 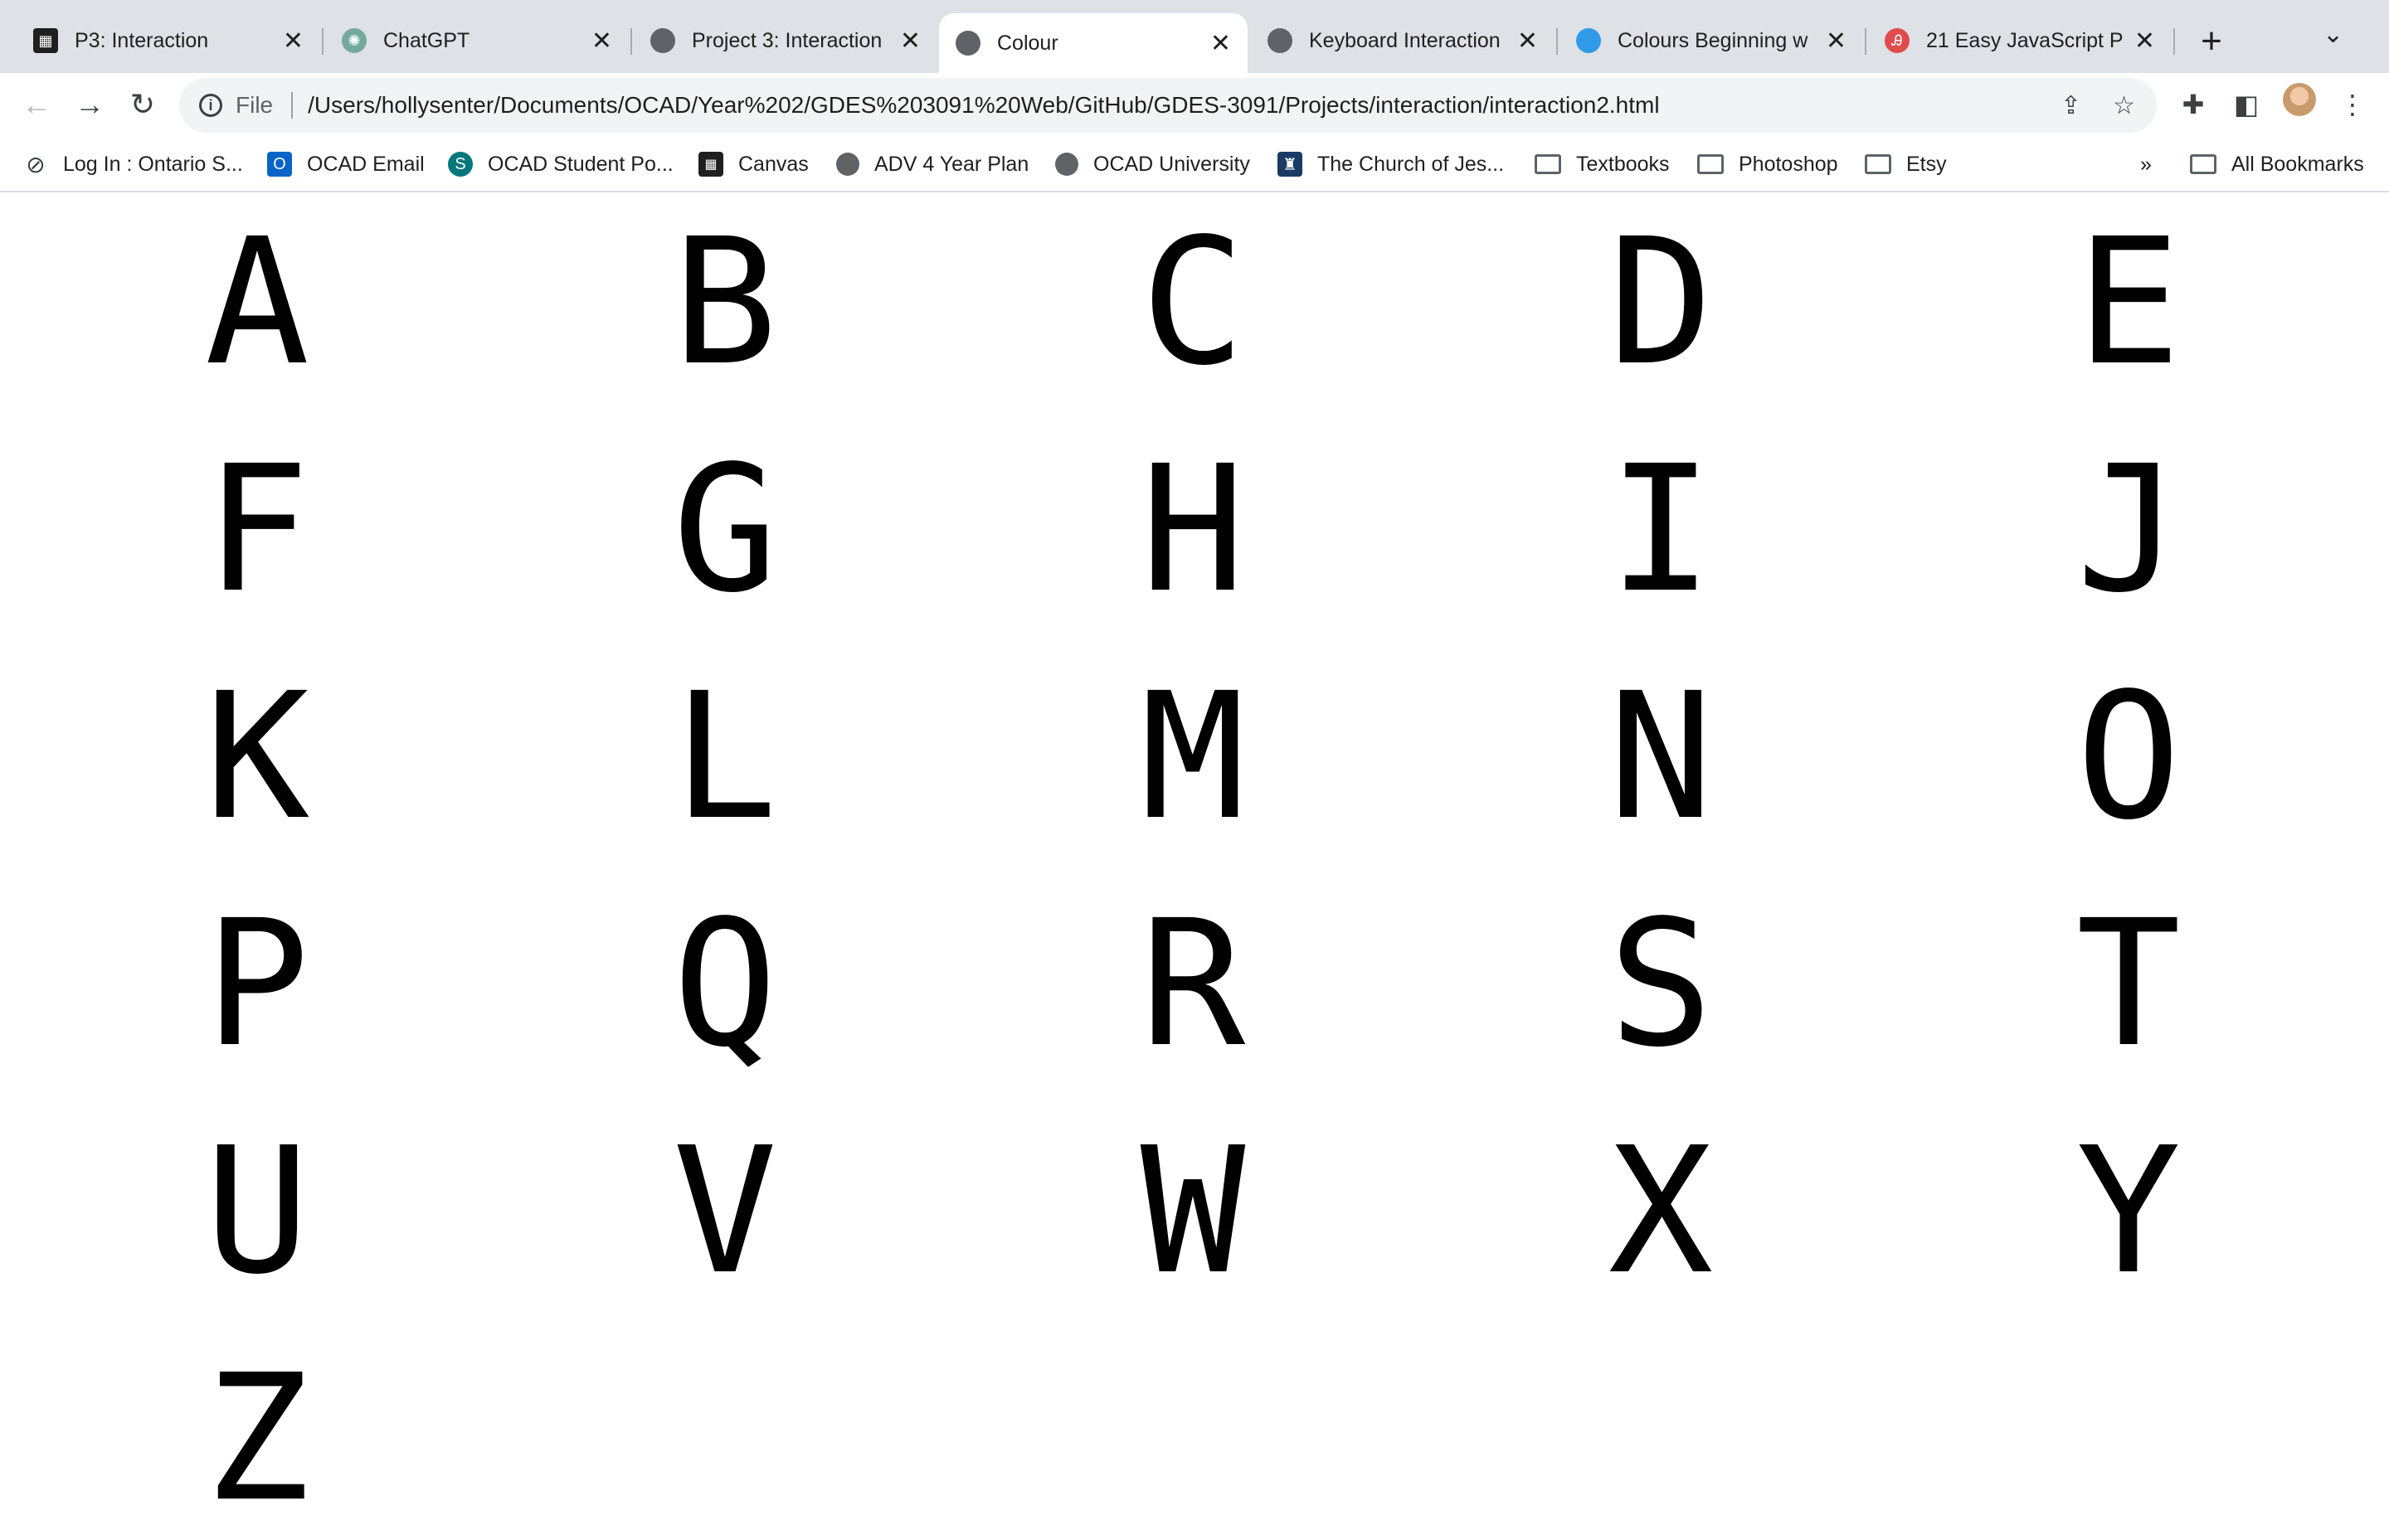 I want to click on tab-title: Colours Beginning w, so click(x=1713, y=40).